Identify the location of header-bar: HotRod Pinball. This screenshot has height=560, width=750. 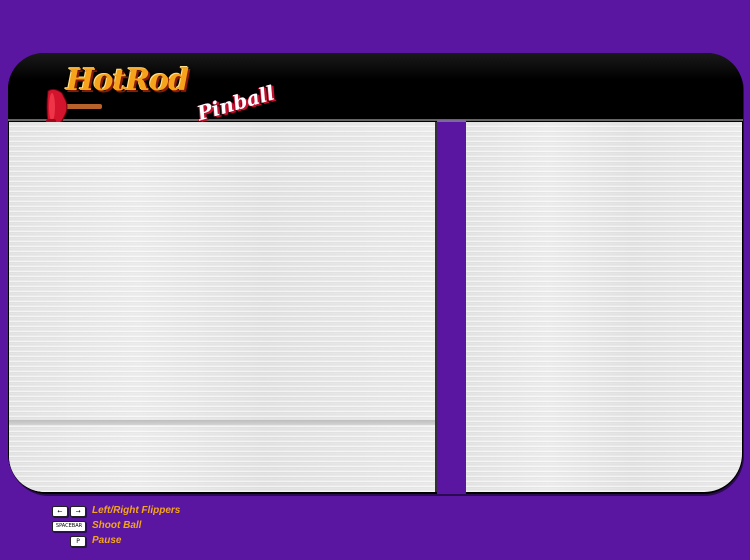
(375, 89).